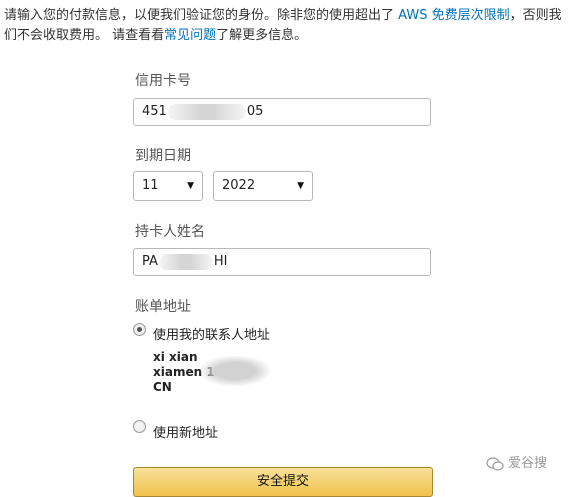 This screenshot has height=497, width=578. Describe the element at coordinates (190, 35) in the screenshot. I see `faq-link: 常见问题` at that location.